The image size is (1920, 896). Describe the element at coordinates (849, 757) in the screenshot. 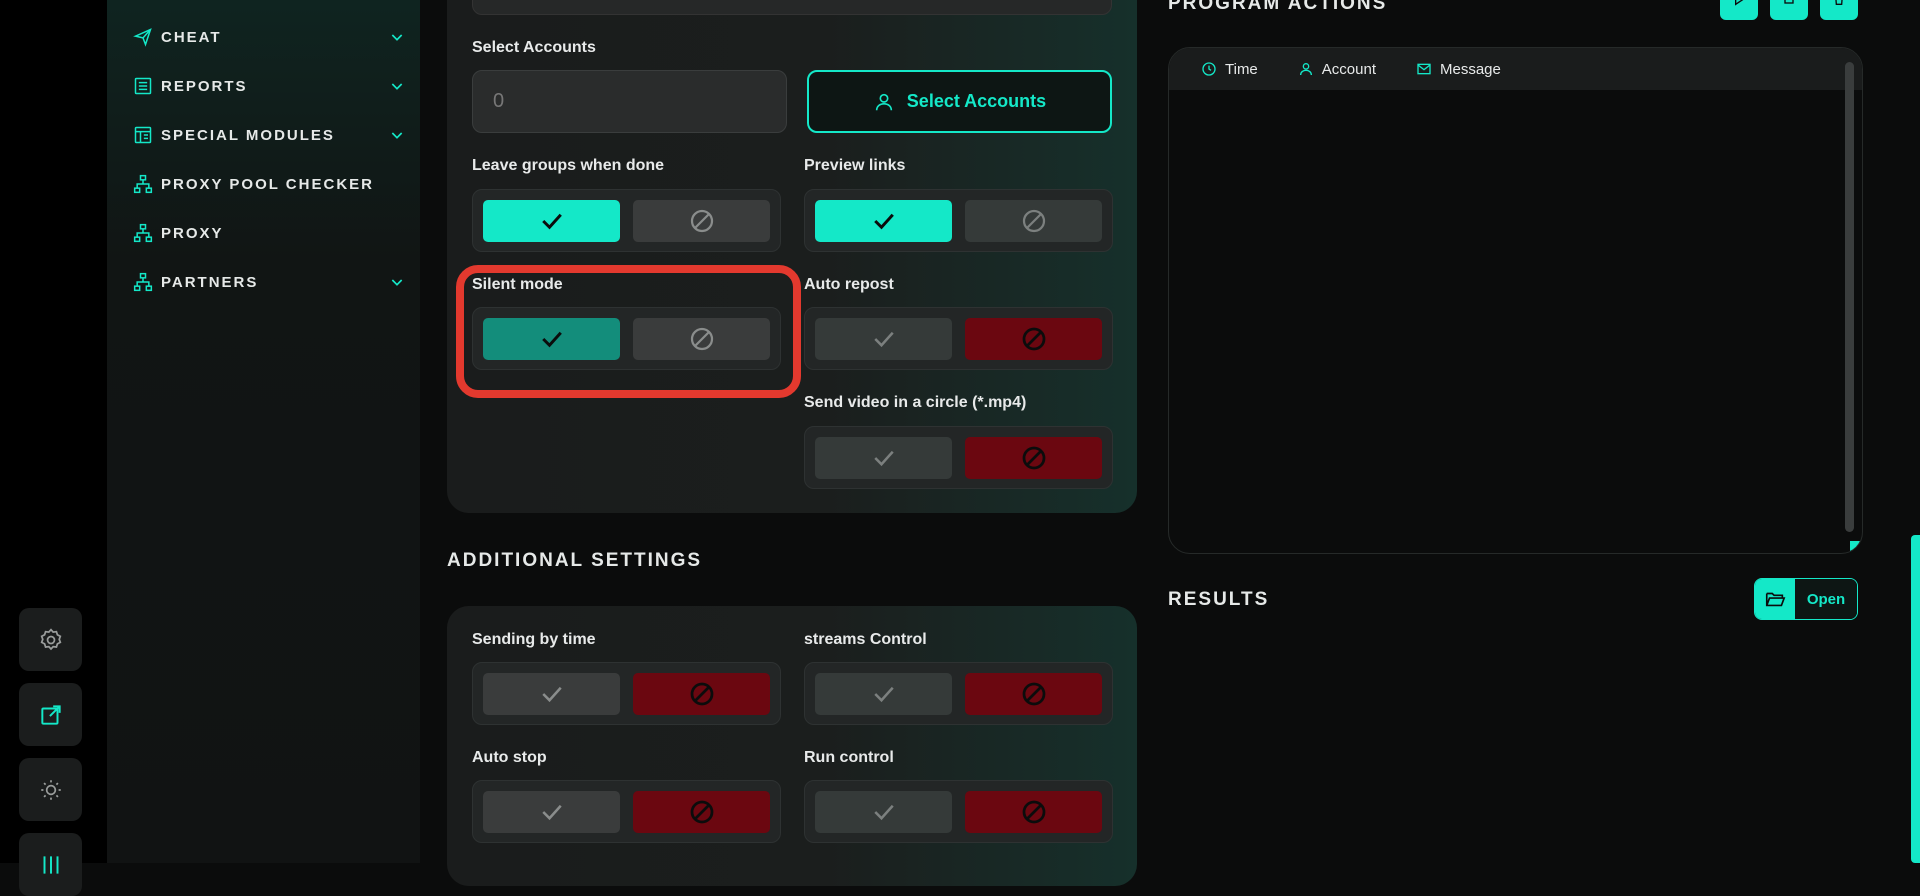

I see `run-control-label: Run control` at that location.